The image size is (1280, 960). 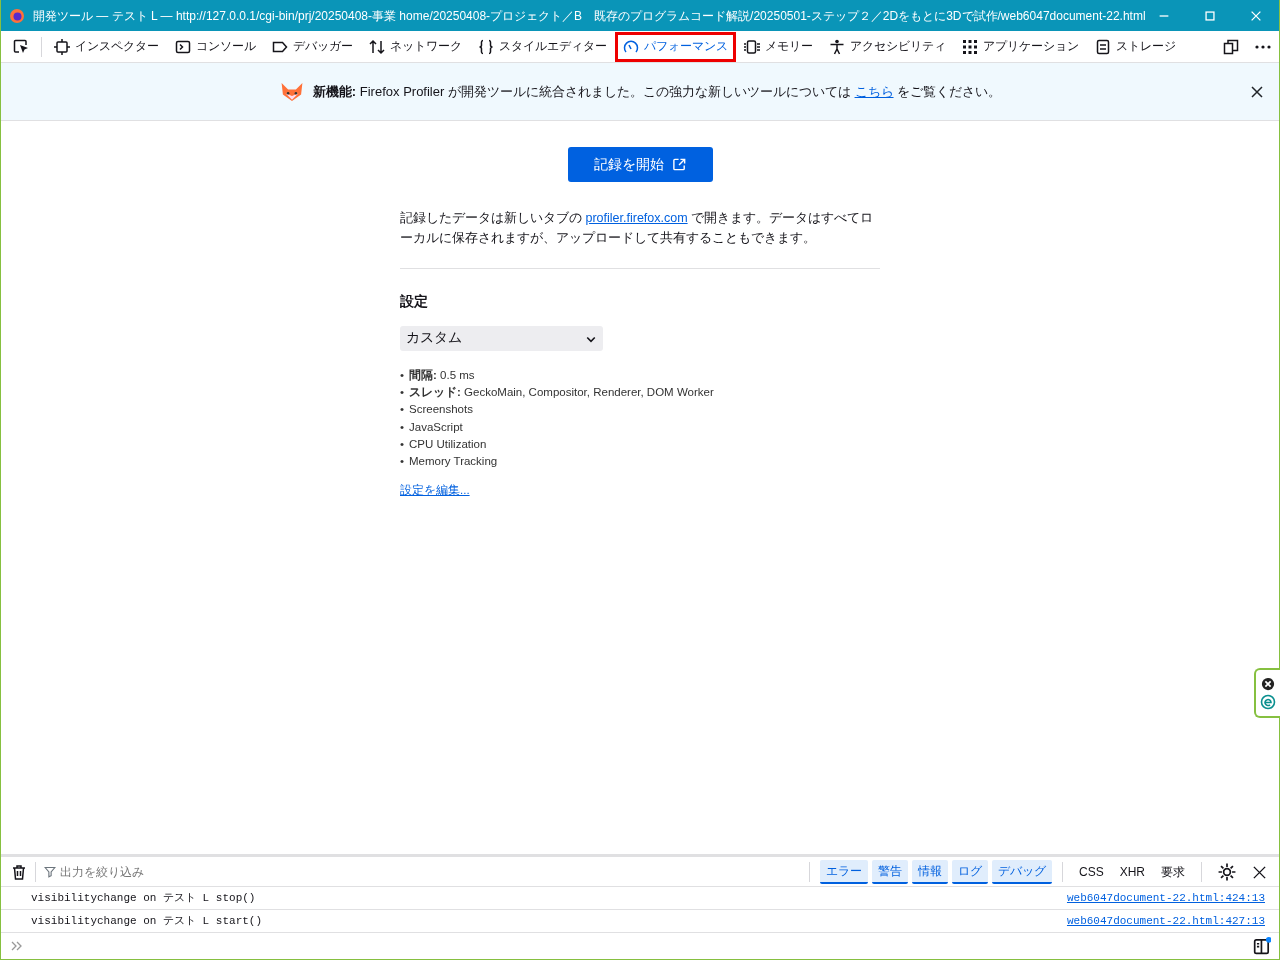 What do you see at coordinates (631, 46) in the screenshot?
I see `gauge-icon` at bounding box center [631, 46].